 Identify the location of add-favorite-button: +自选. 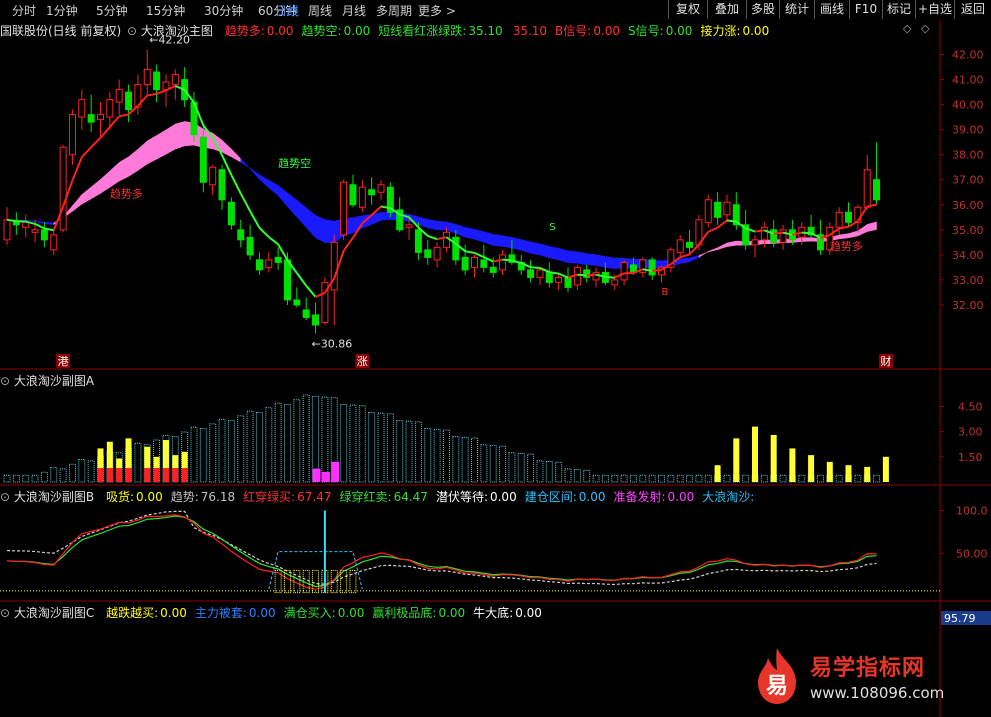
(934, 9).